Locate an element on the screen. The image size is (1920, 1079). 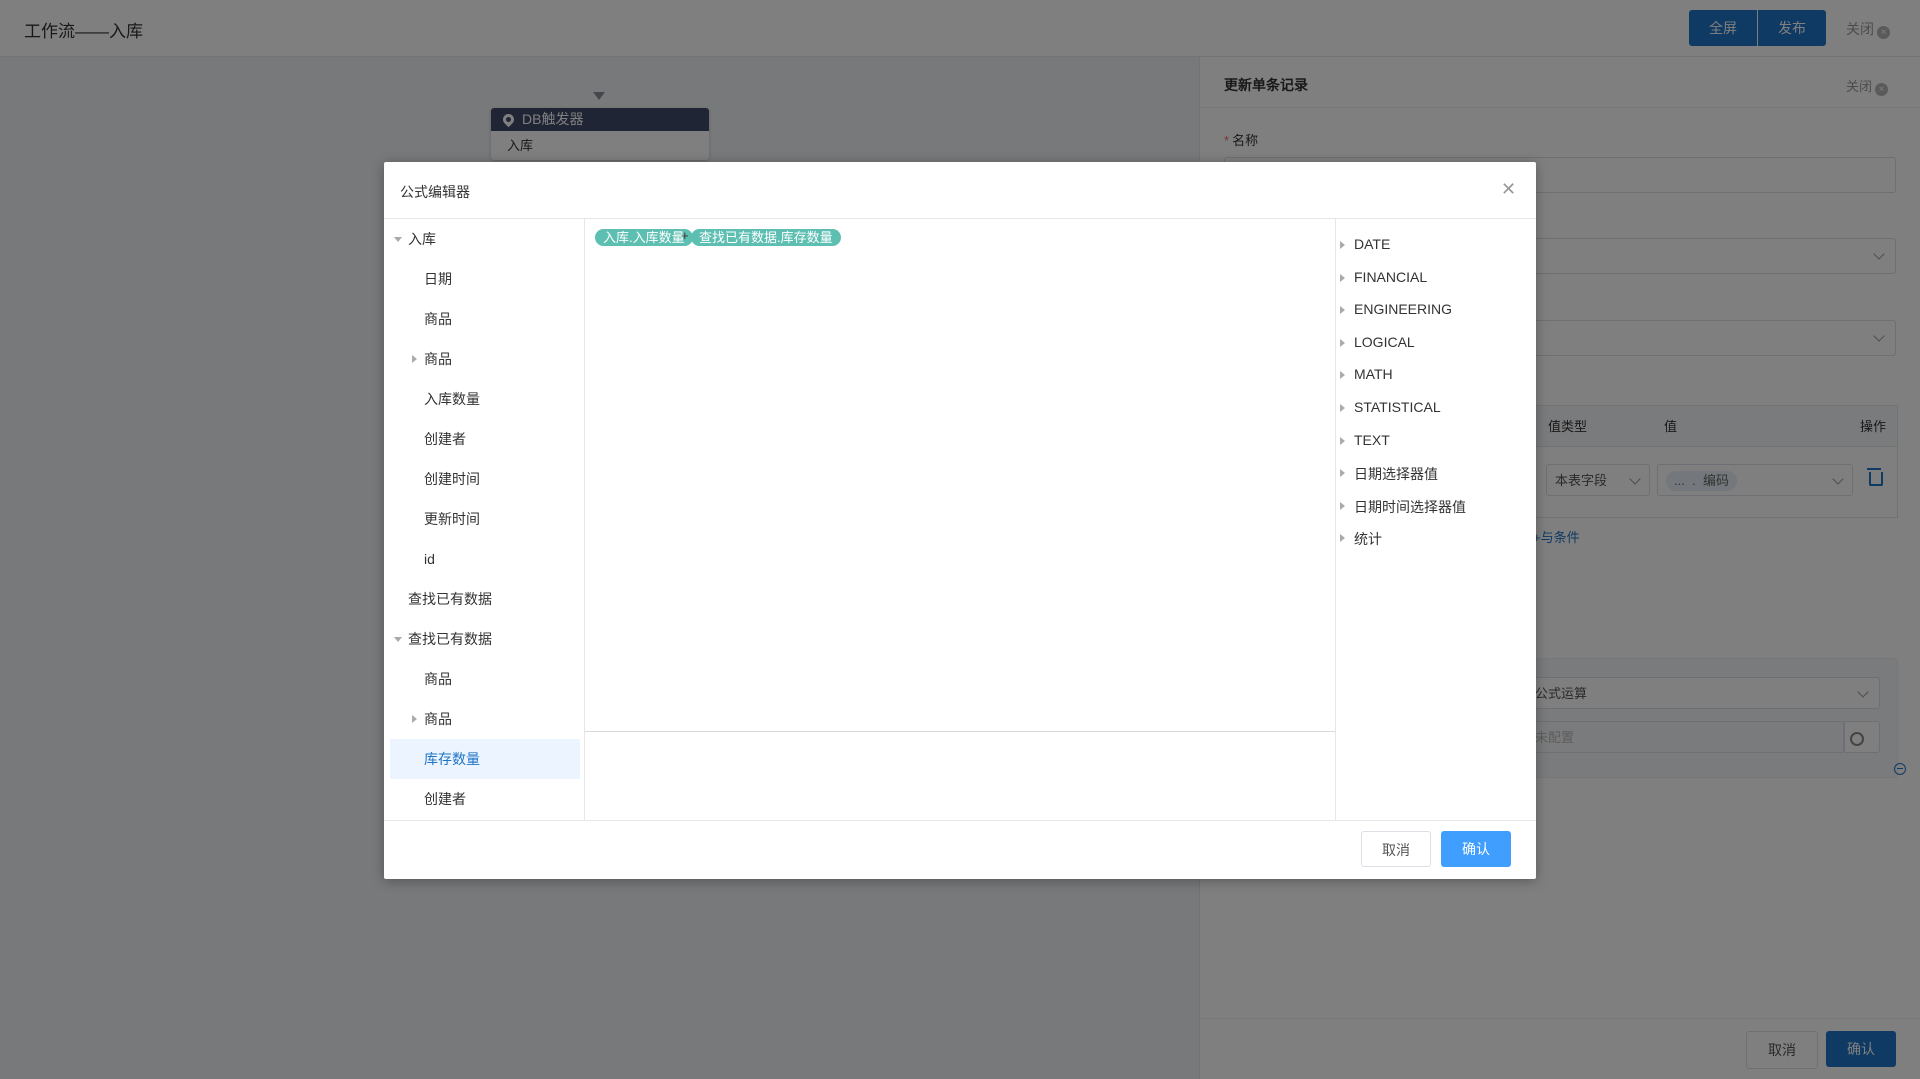
dialog-confirm-button: 确认 is located at coordinates (1476, 849).